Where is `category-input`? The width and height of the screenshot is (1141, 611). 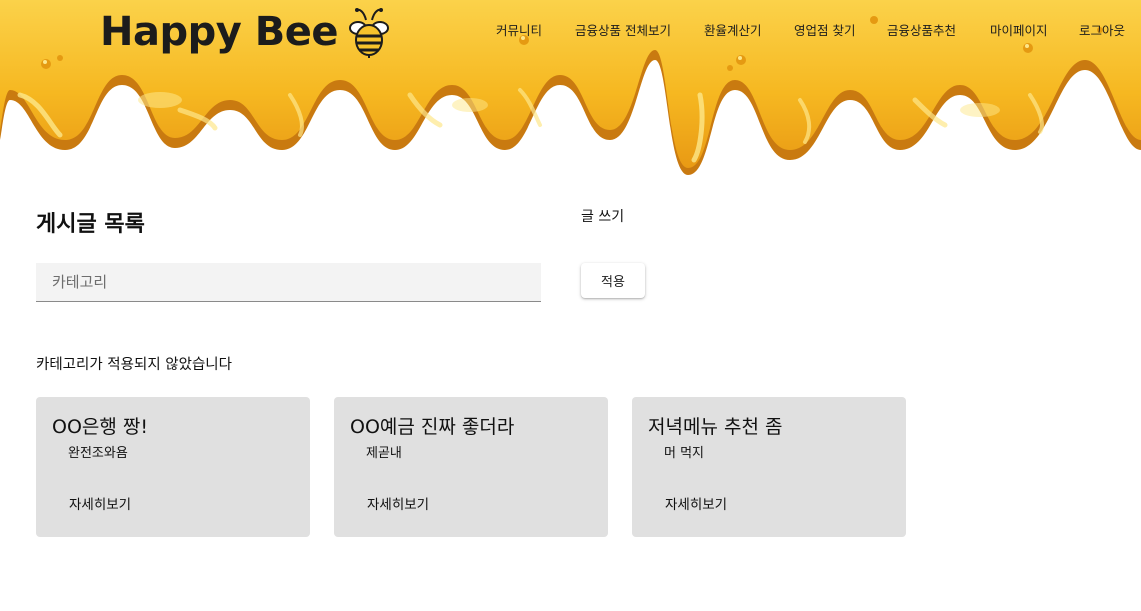
category-input is located at coordinates (288, 282).